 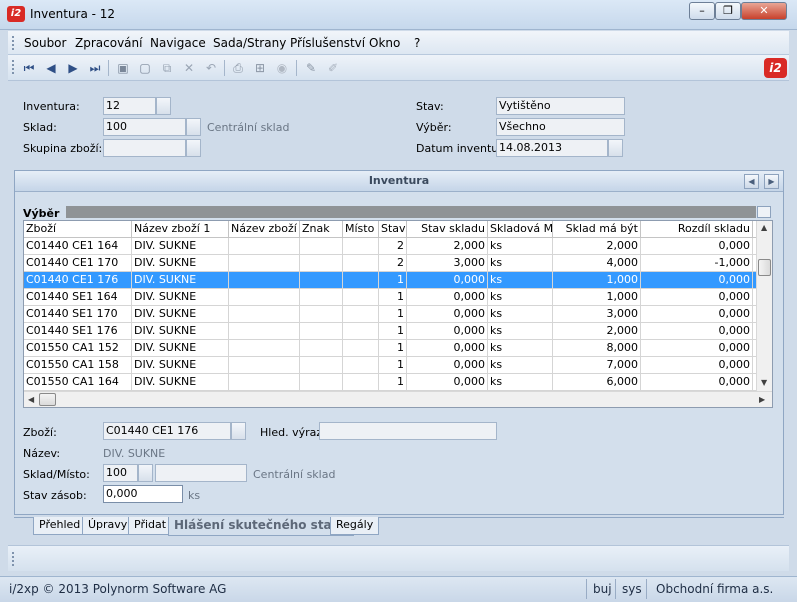 What do you see at coordinates (31, 399) in the screenshot?
I see `scroll-left-icon: ◀` at bounding box center [31, 399].